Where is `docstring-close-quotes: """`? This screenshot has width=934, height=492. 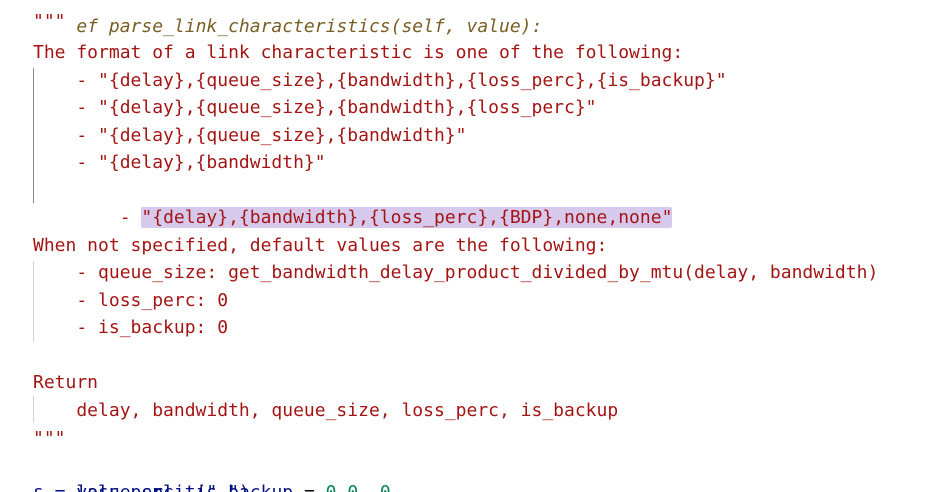
docstring-close-quotes: """ is located at coordinates (49, 438).